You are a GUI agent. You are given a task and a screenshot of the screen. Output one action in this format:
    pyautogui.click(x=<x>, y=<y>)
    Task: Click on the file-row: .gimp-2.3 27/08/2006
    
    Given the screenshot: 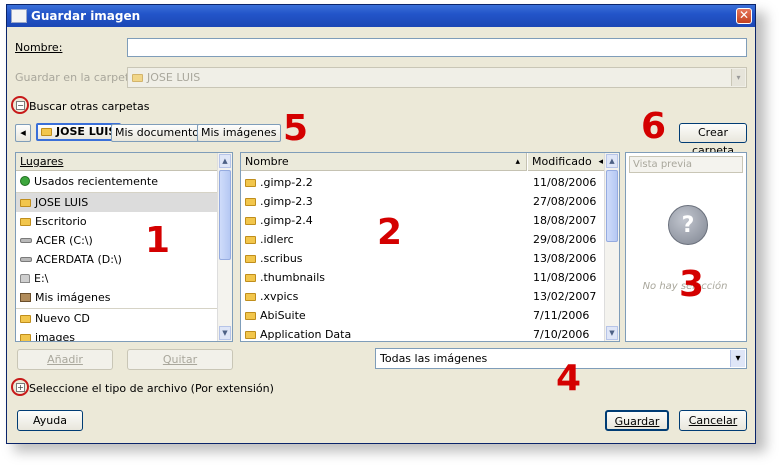 What is the action you would take?
    pyautogui.click(x=423, y=201)
    